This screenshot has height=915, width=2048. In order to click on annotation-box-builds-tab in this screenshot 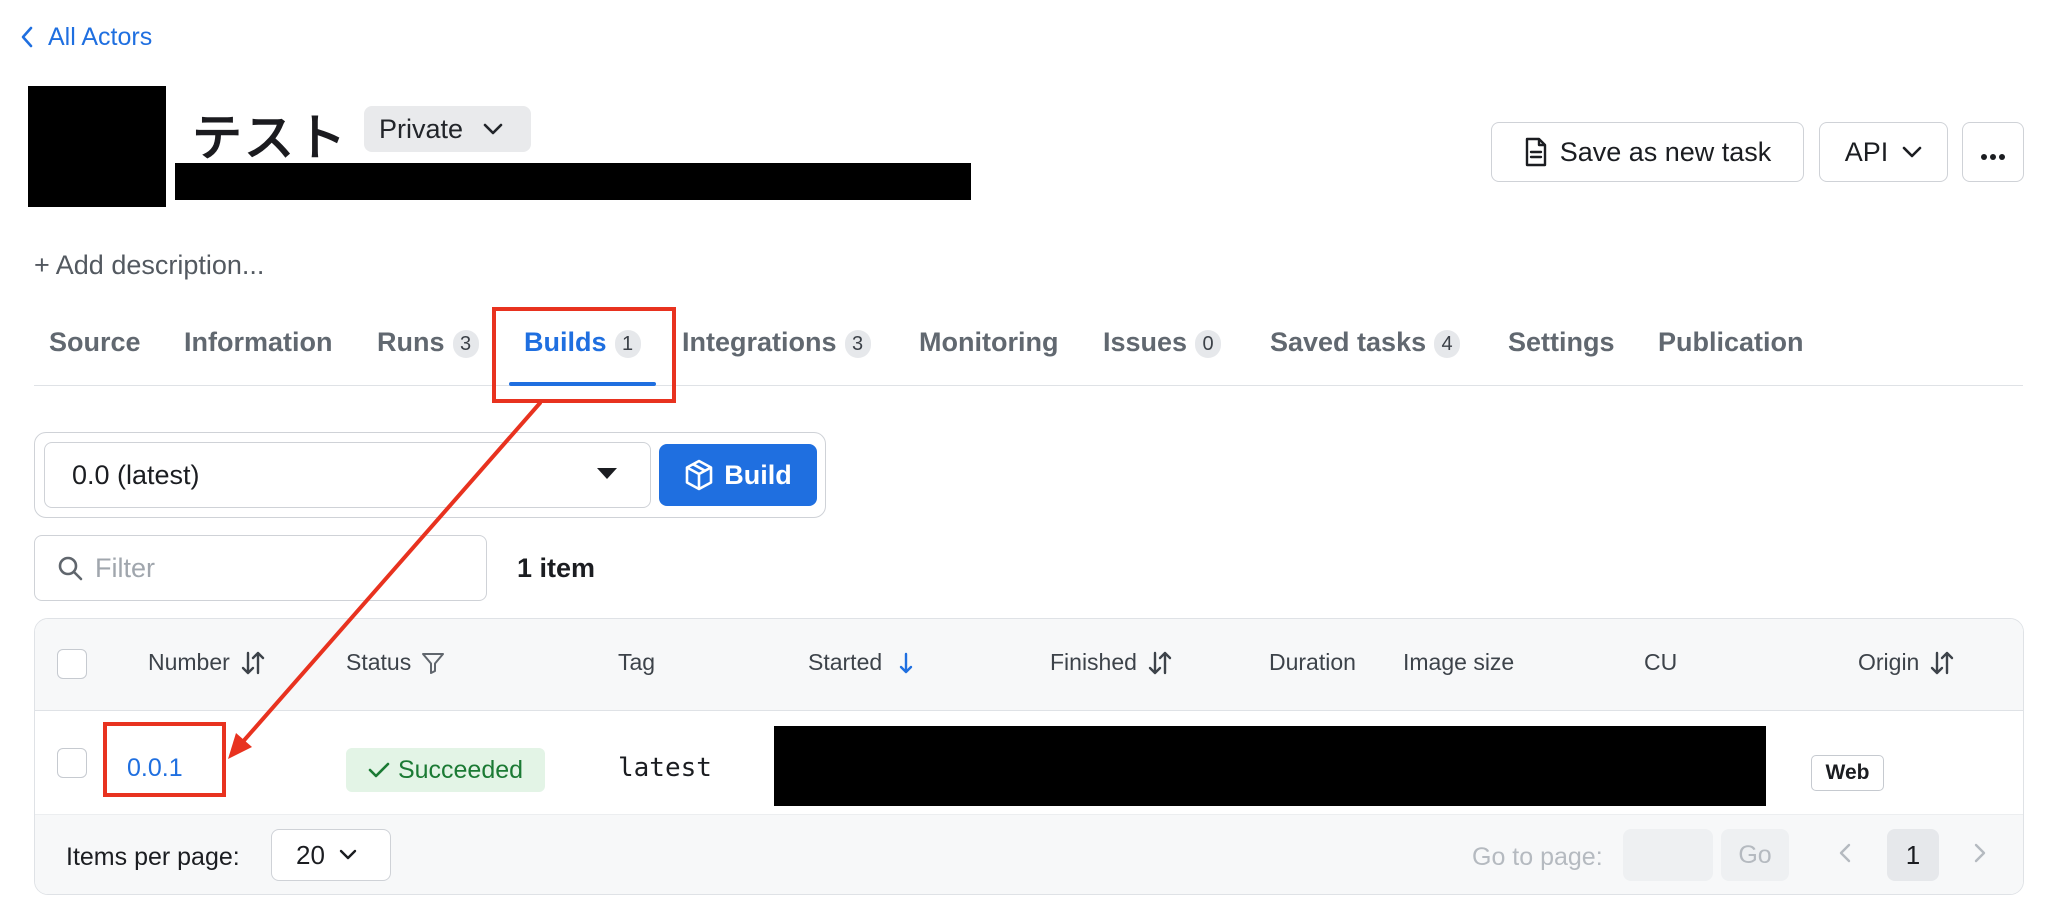, I will do `click(584, 355)`.